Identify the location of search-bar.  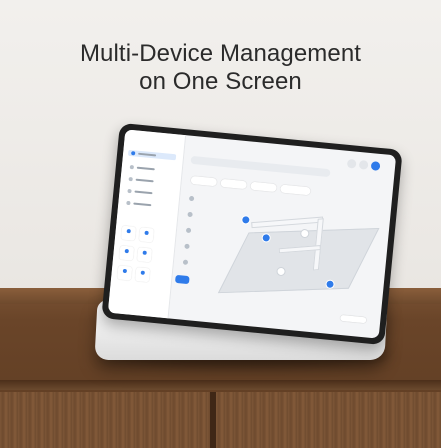
(260, 166).